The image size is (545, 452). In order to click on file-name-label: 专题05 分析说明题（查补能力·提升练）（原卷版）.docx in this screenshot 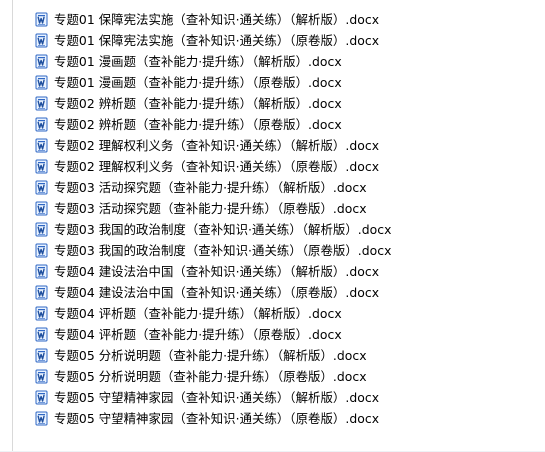, I will do `click(210, 376)`.